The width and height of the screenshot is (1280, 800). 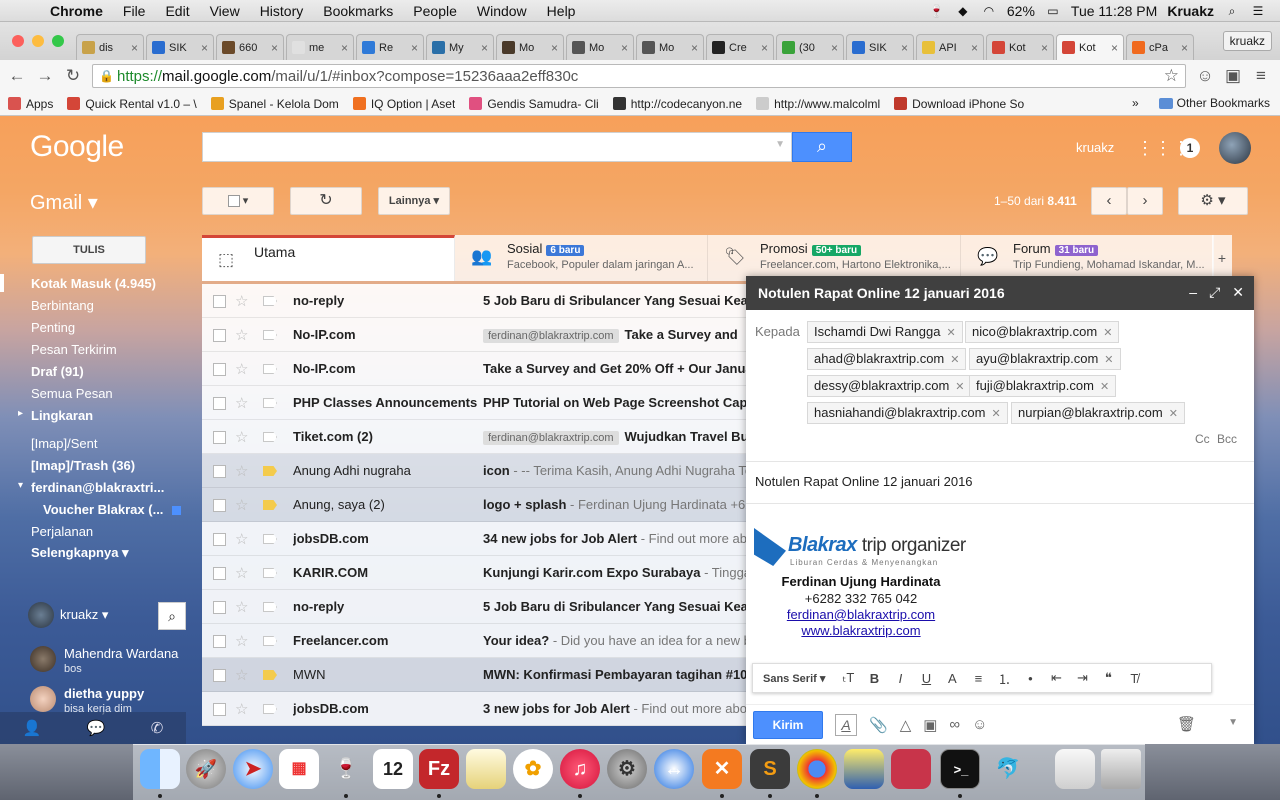 What do you see at coordinates (1261, 76) in the screenshot?
I see `menu-icon: ≡` at bounding box center [1261, 76].